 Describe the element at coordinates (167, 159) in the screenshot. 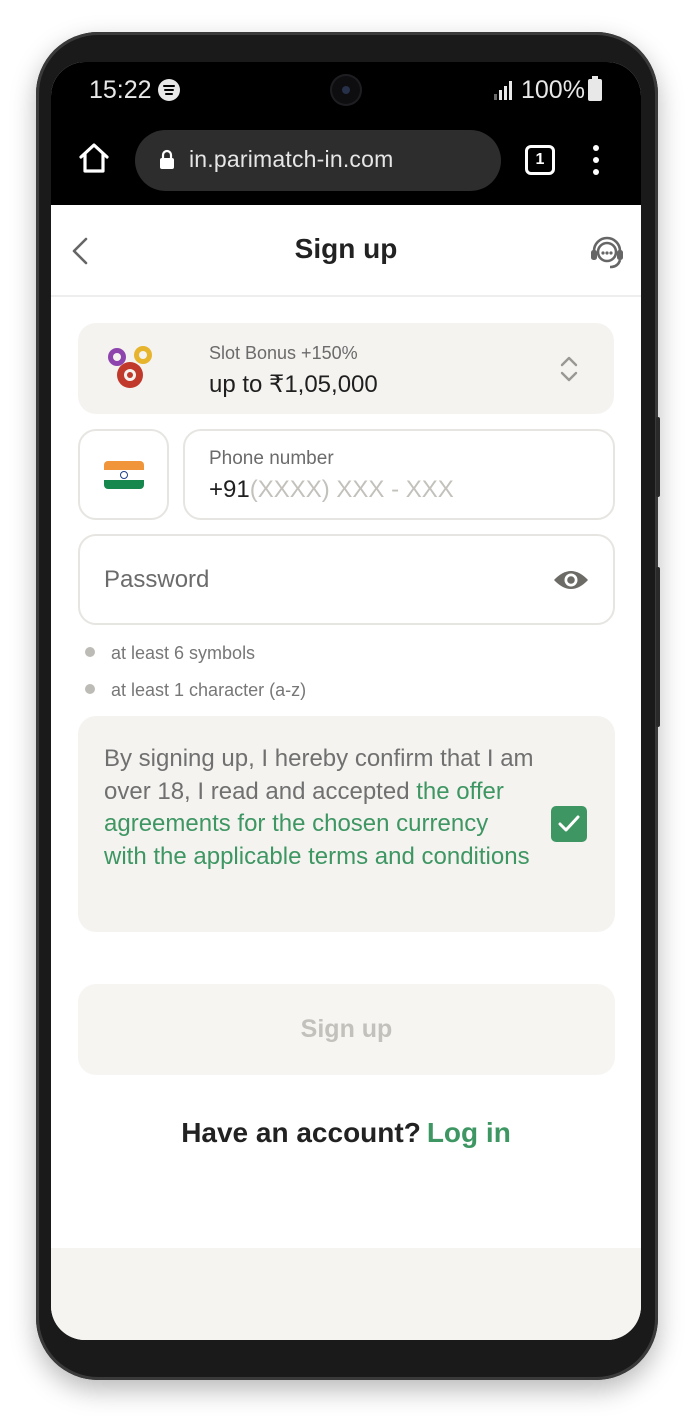

I see `lock-icon` at that location.